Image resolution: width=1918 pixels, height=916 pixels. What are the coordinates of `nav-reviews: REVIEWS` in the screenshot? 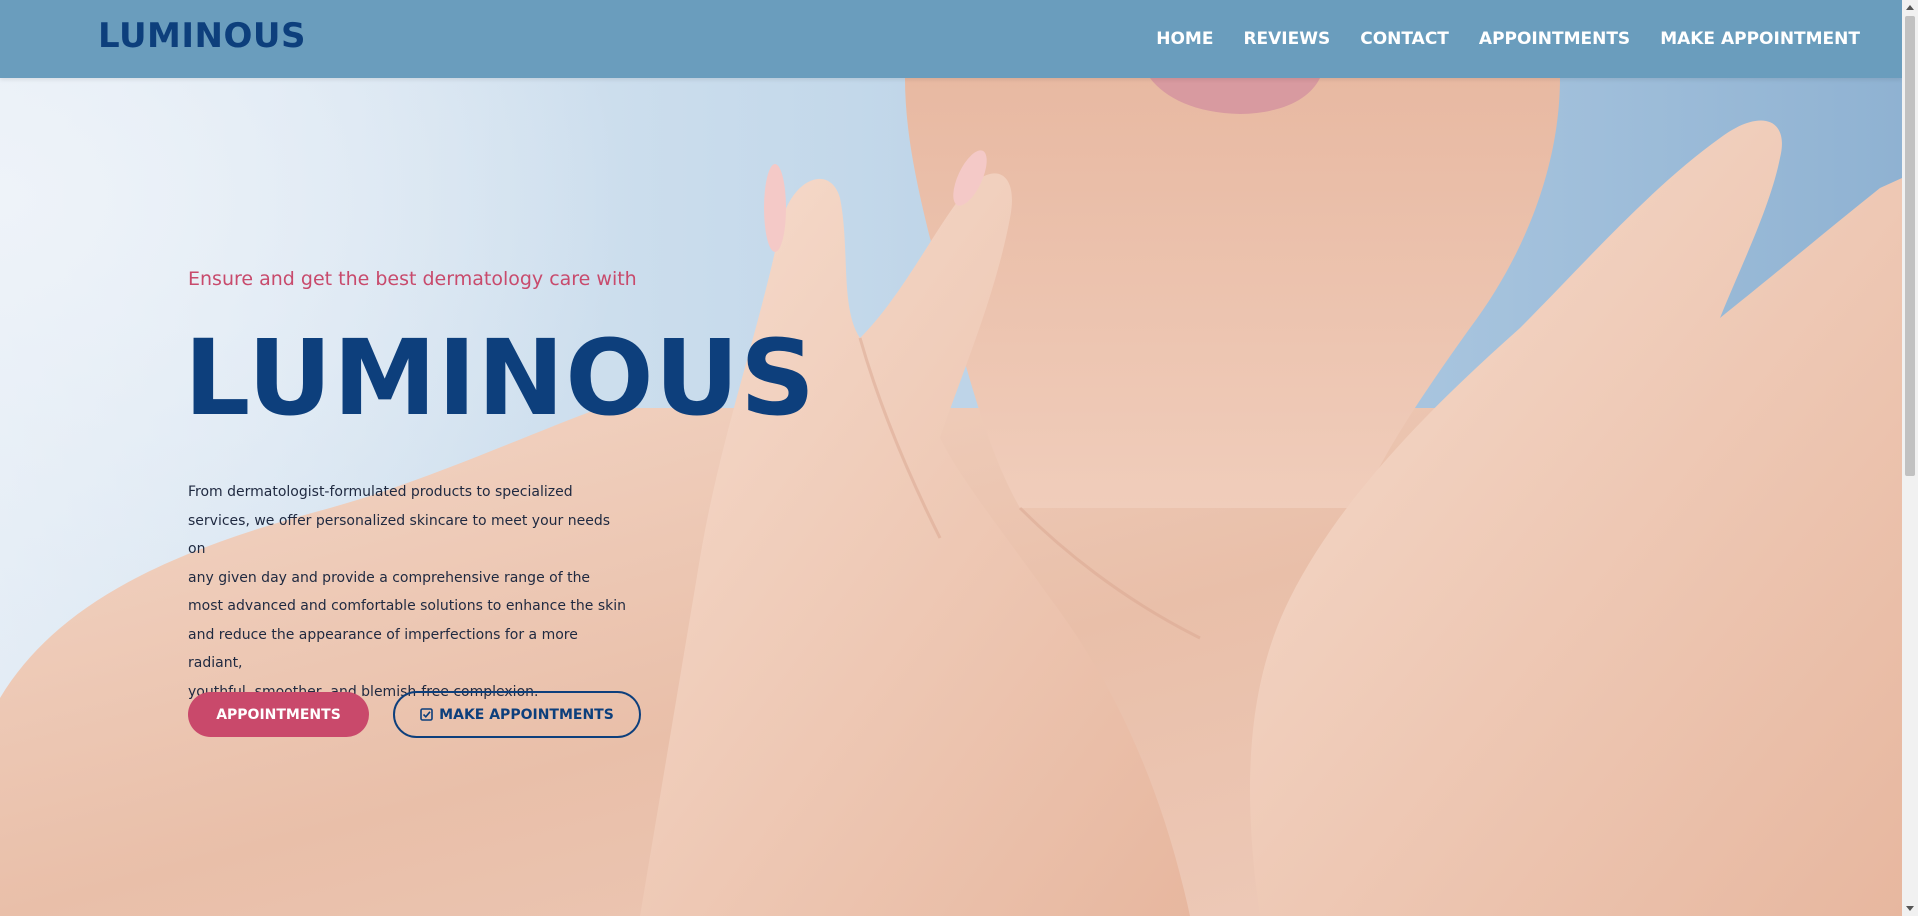 It's located at (1286, 39).